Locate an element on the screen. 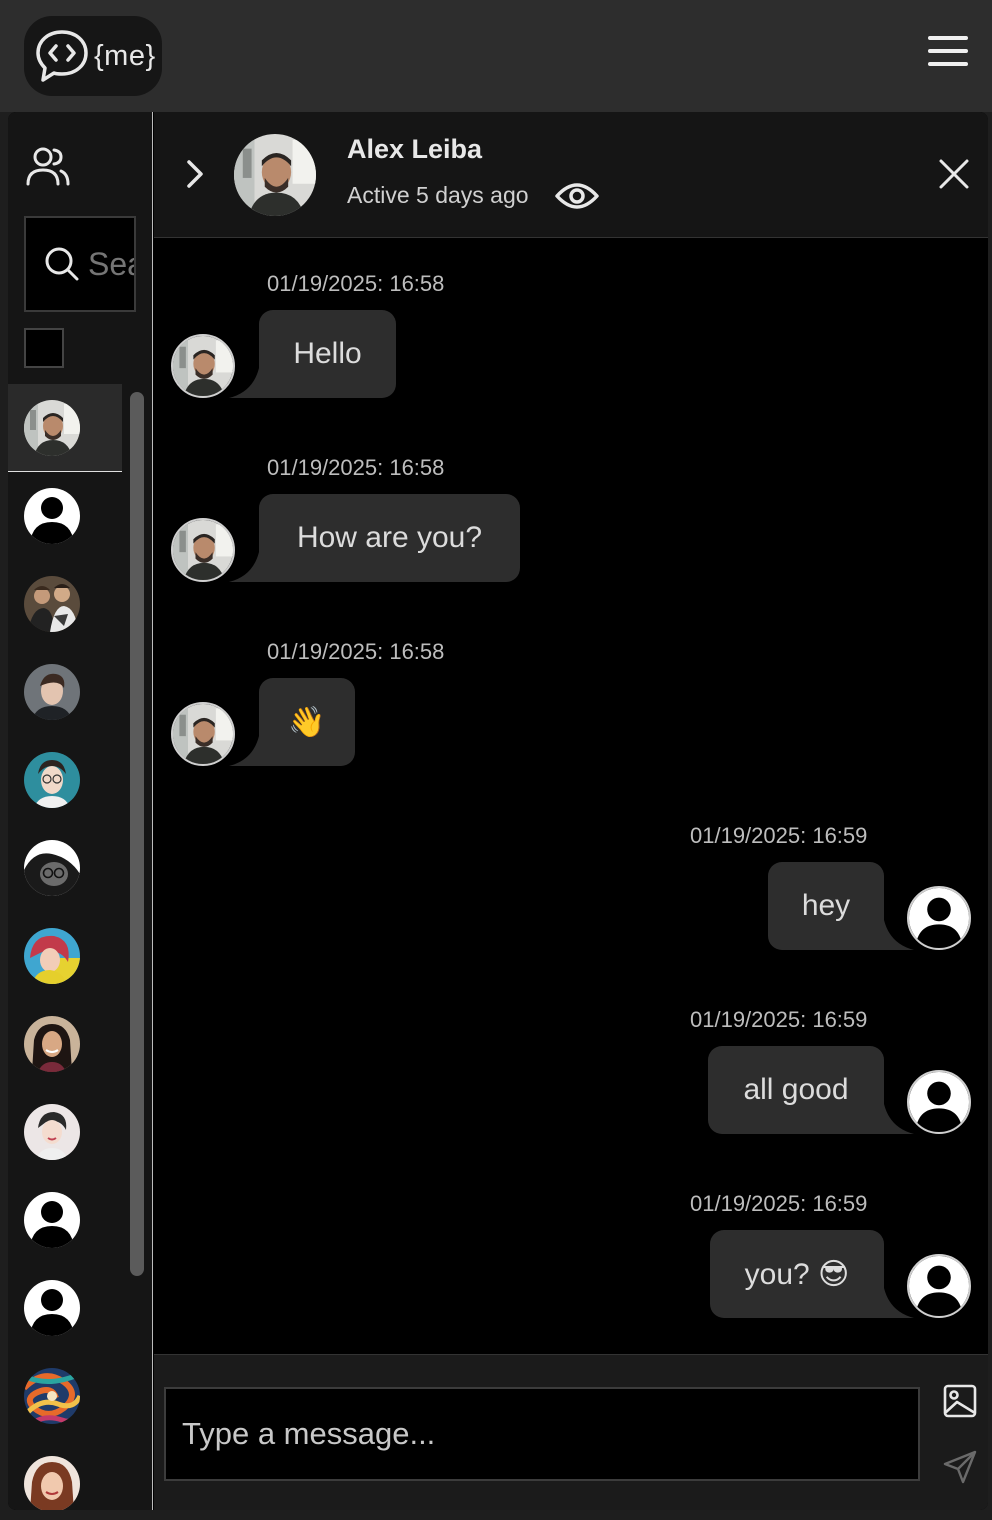 Image resolution: width=992 pixels, height=1520 pixels. contact-status: Active 5 days ago is located at coordinates (438, 195).